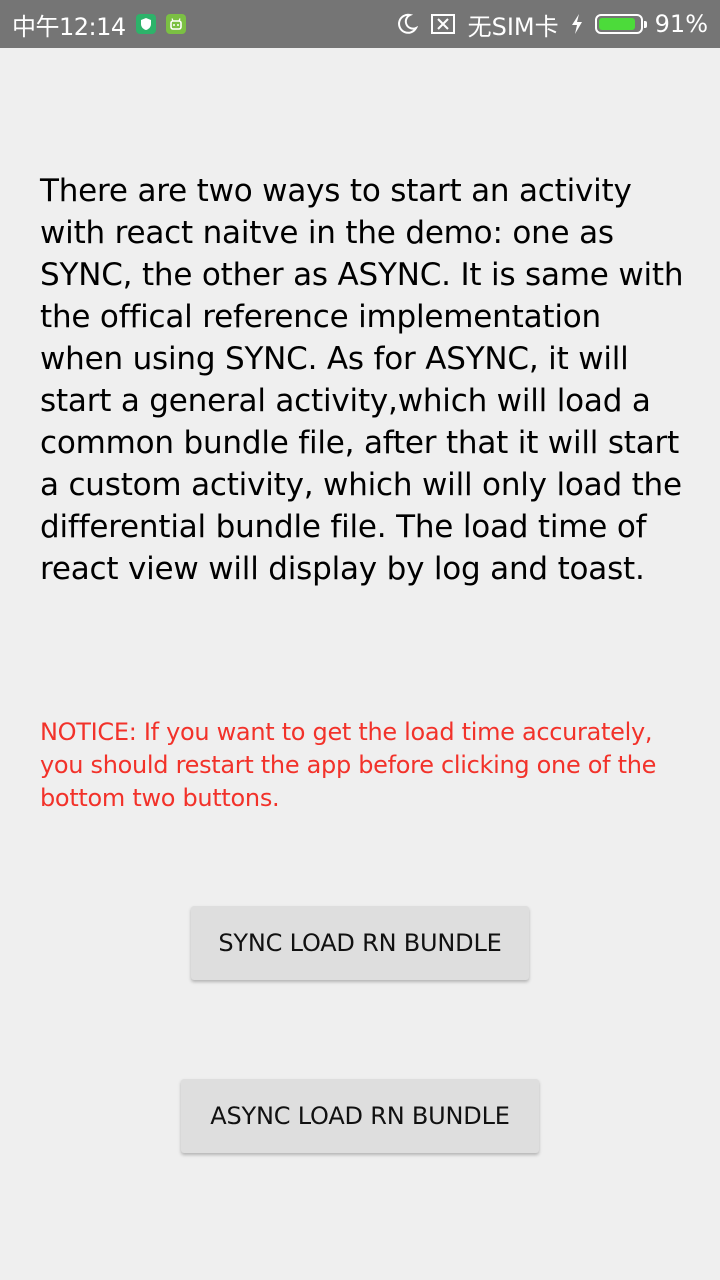 This screenshot has width=720, height=1280. I want to click on sync-load-button: SYNC LOAD RN BUNDLE, so click(360, 943).